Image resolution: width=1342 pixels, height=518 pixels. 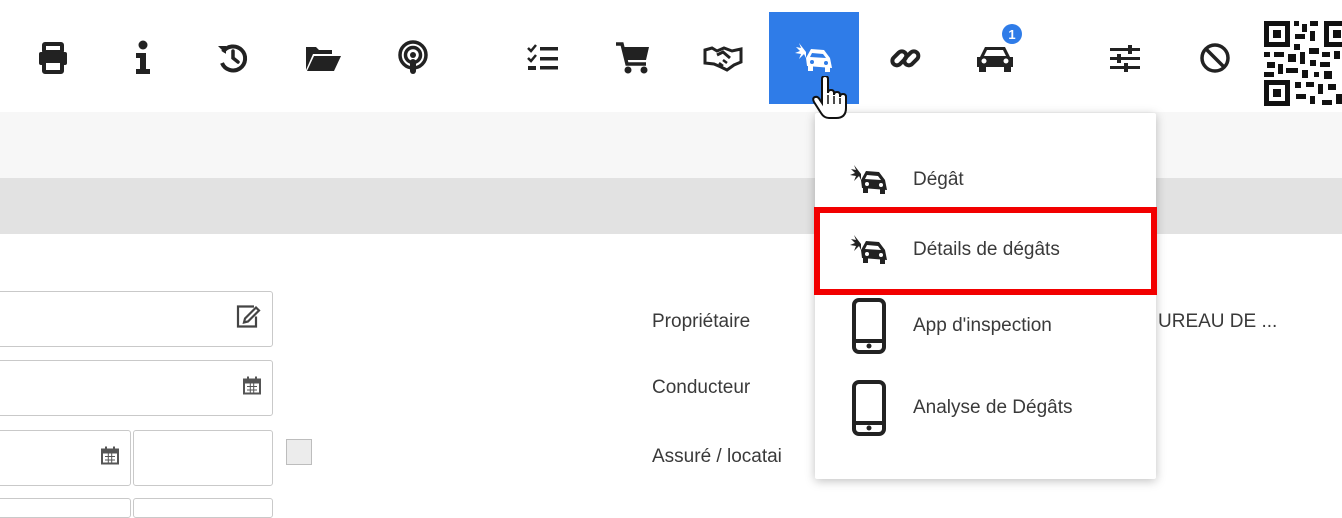 I want to click on menu-item-label: Détails de dégâts, so click(x=986, y=249).